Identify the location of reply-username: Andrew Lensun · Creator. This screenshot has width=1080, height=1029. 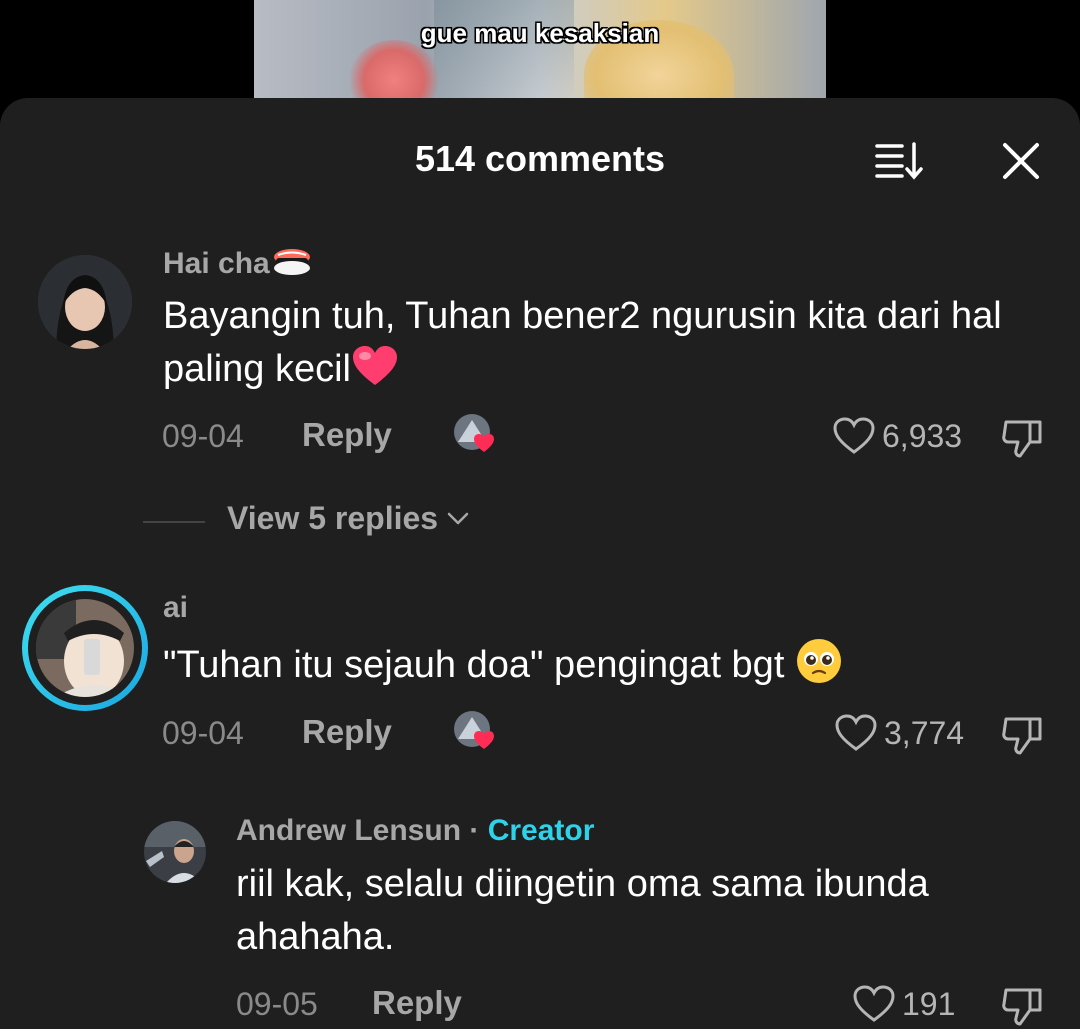
(415, 831).